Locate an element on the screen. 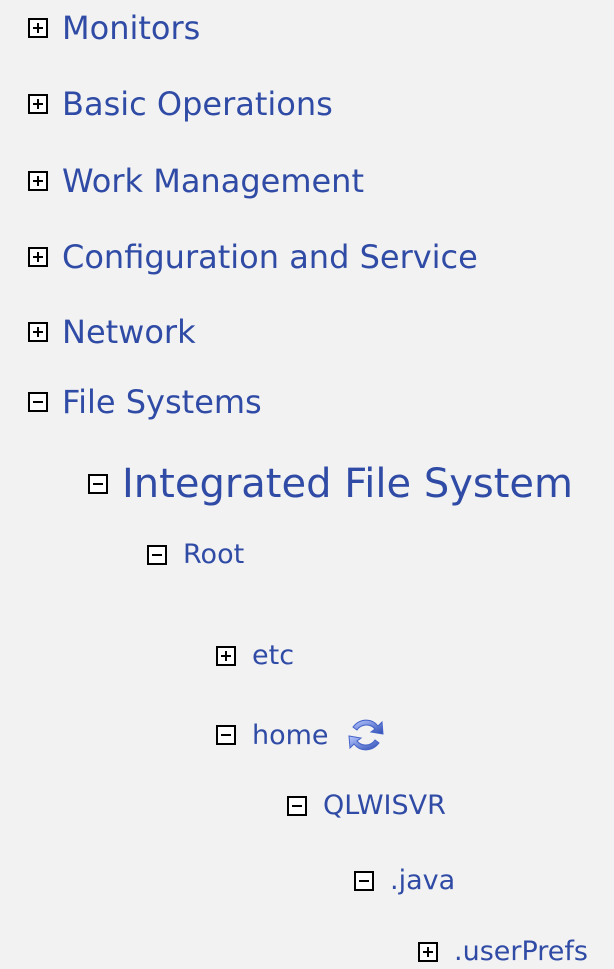  refresh-icon is located at coordinates (366, 735).